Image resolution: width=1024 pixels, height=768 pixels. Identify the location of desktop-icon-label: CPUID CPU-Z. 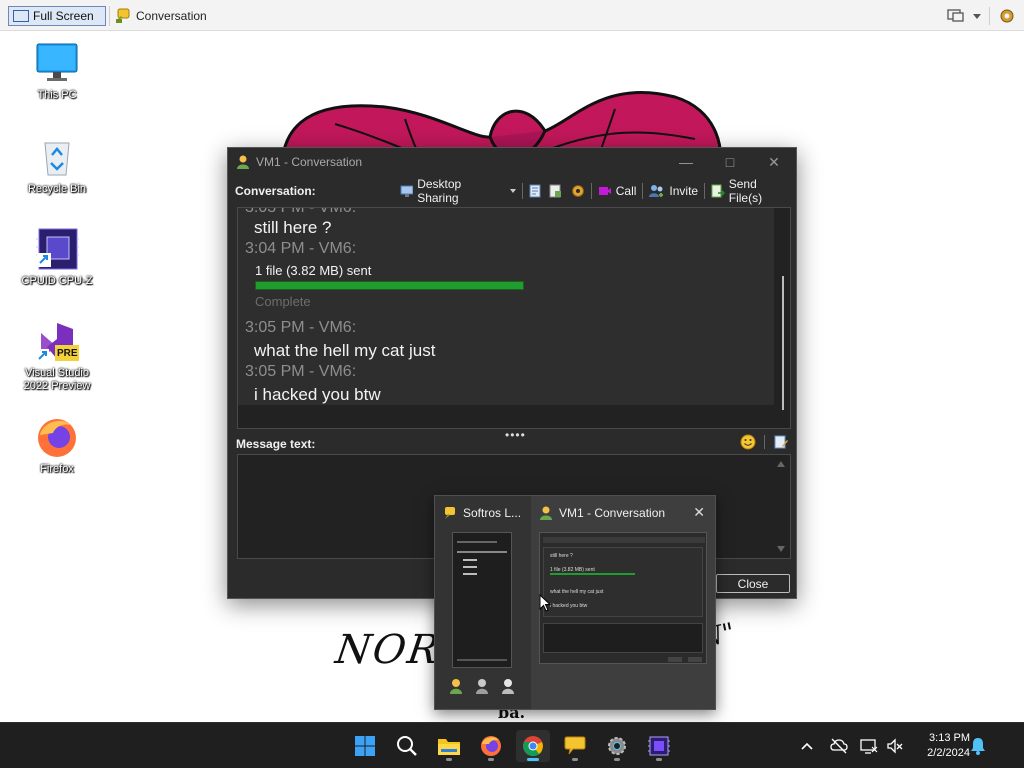
(57, 281).